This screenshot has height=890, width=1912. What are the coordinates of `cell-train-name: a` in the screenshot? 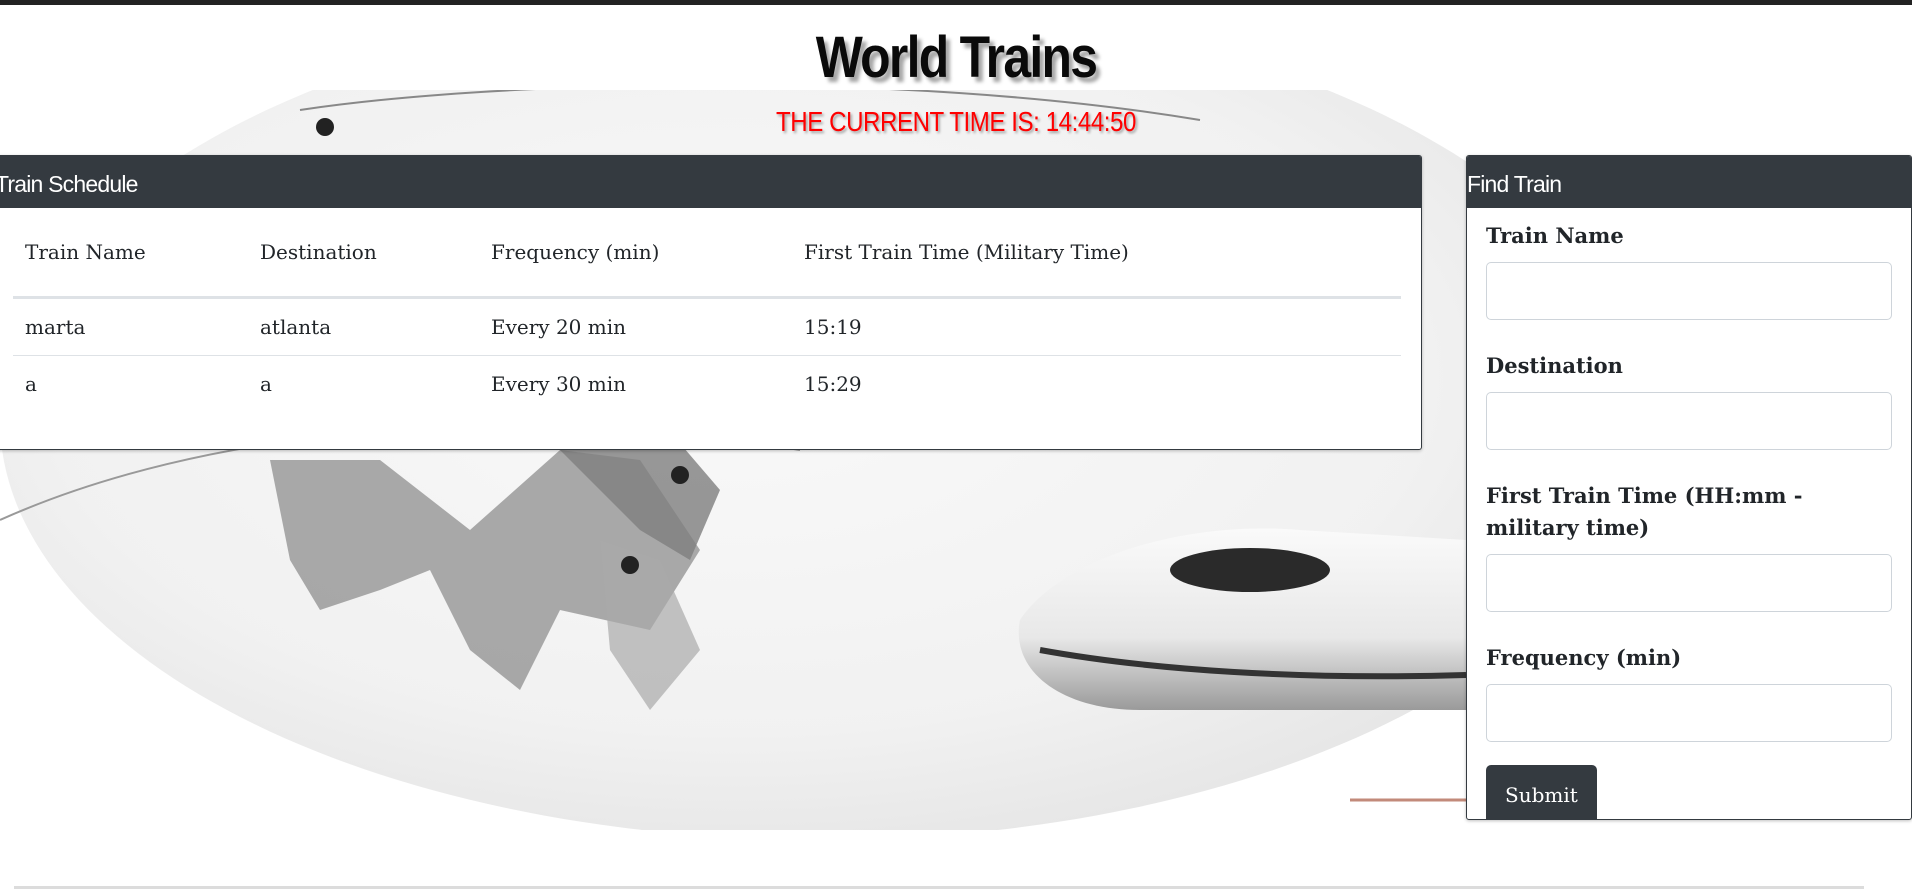 It's located at (31, 384).